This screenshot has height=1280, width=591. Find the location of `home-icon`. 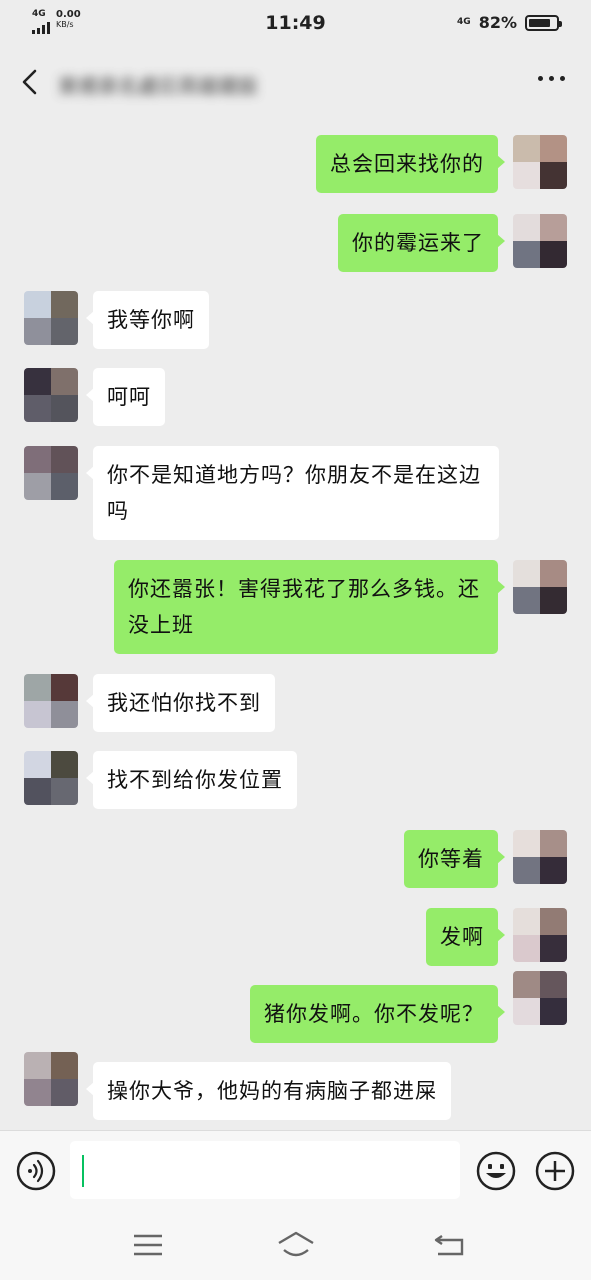

home-icon is located at coordinates (296, 1245).